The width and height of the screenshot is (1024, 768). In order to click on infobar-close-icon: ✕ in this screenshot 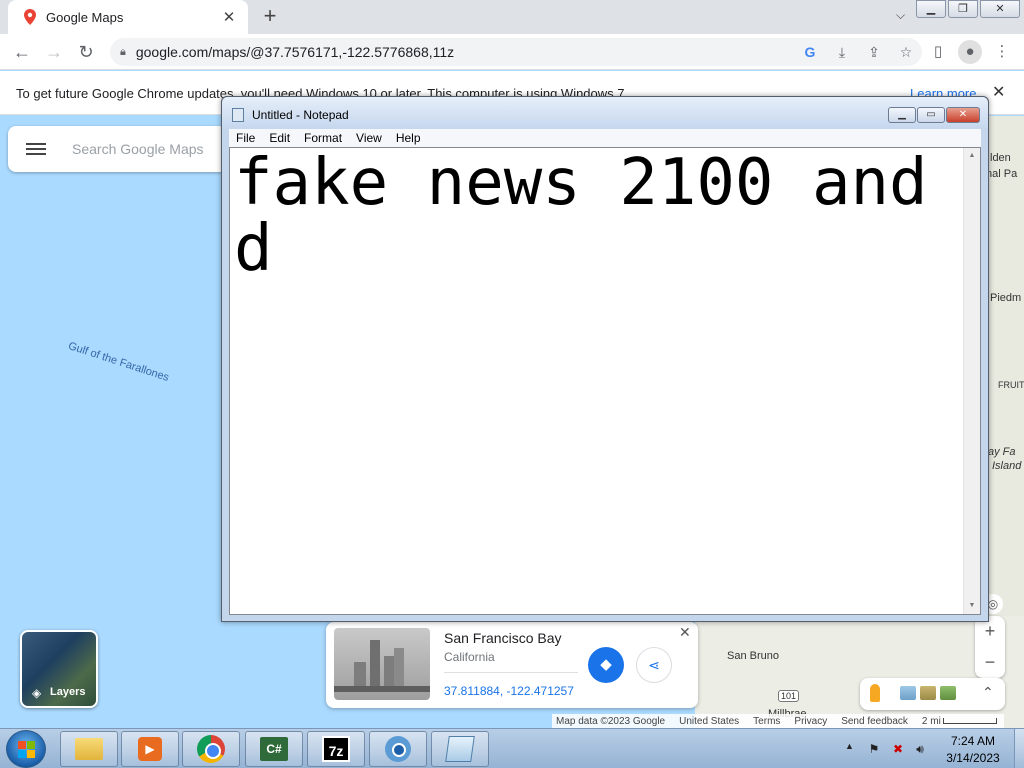, I will do `click(998, 92)`.